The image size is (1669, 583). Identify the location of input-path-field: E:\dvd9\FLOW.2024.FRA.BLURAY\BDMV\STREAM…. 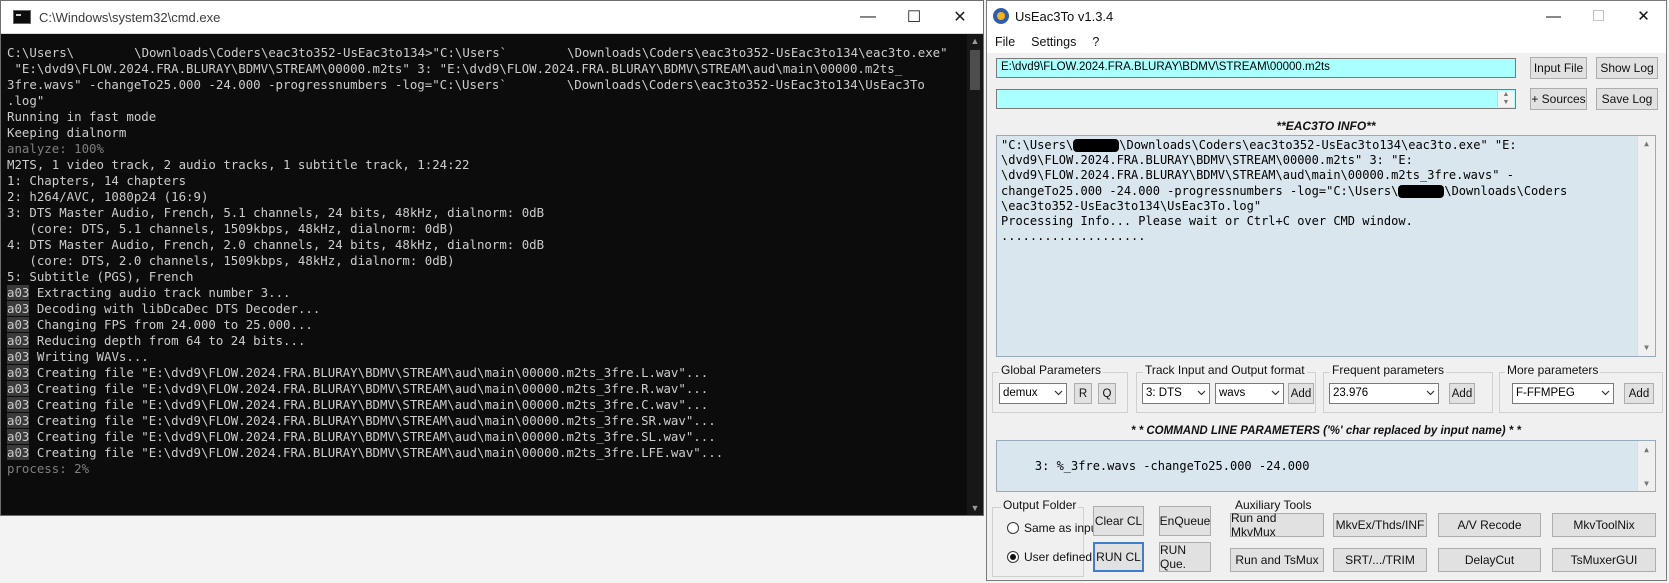
(1256, 68).